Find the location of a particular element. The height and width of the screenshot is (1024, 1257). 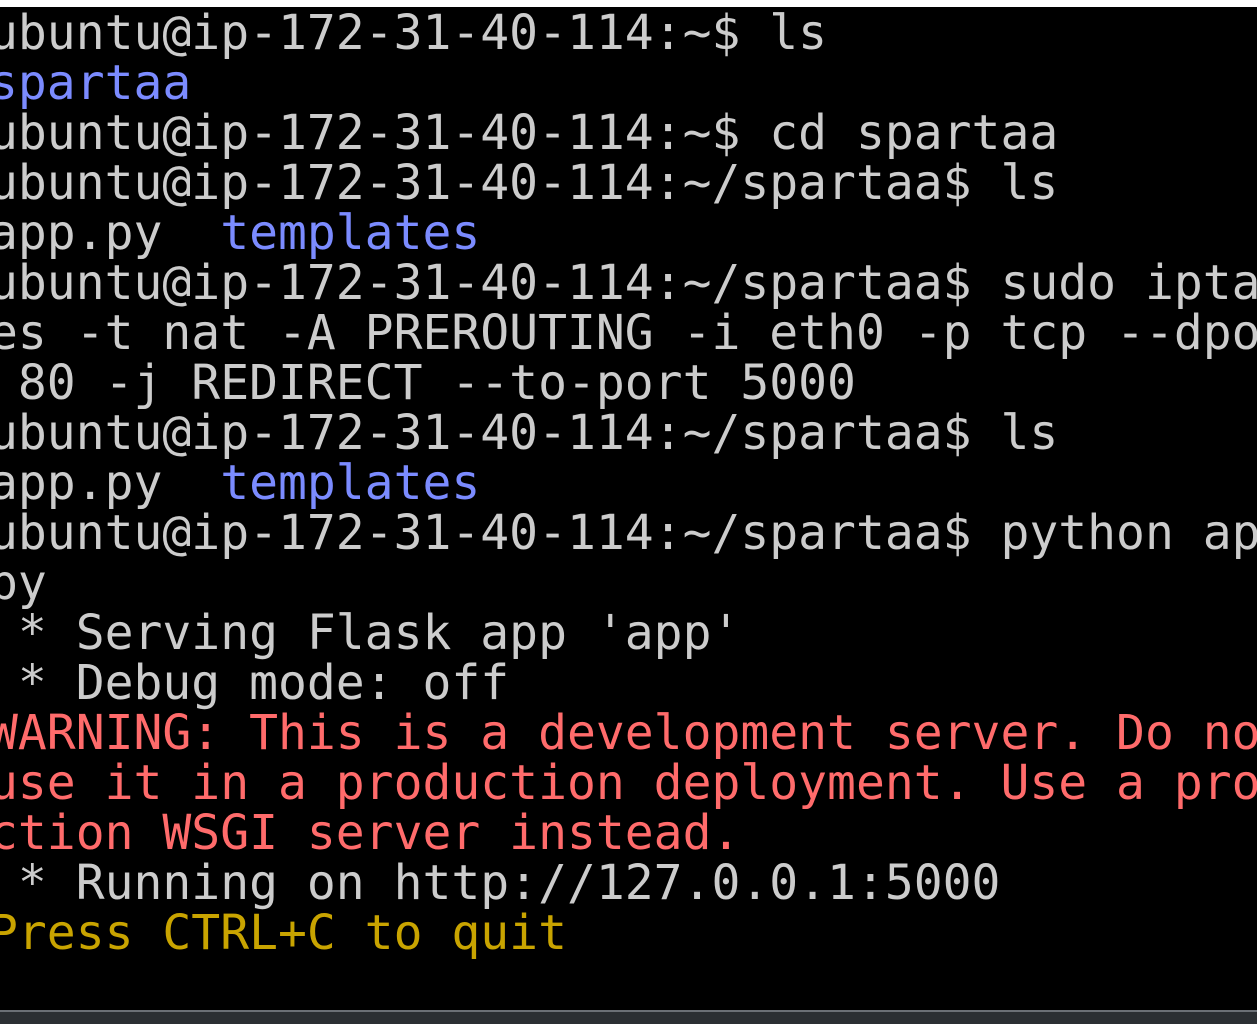

terminal-line: * Running on http://127.0.0.1:5000 is located at coordinates (500, 883).